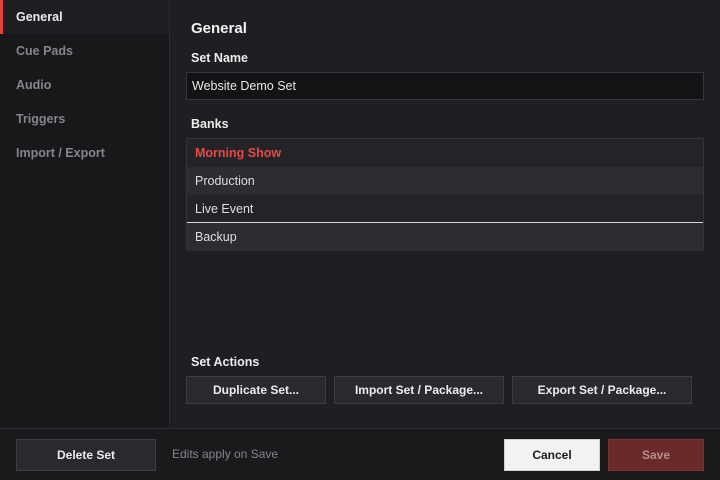  I want to click on sidebar-item-import-export: Import / Export, so click(84, 153).